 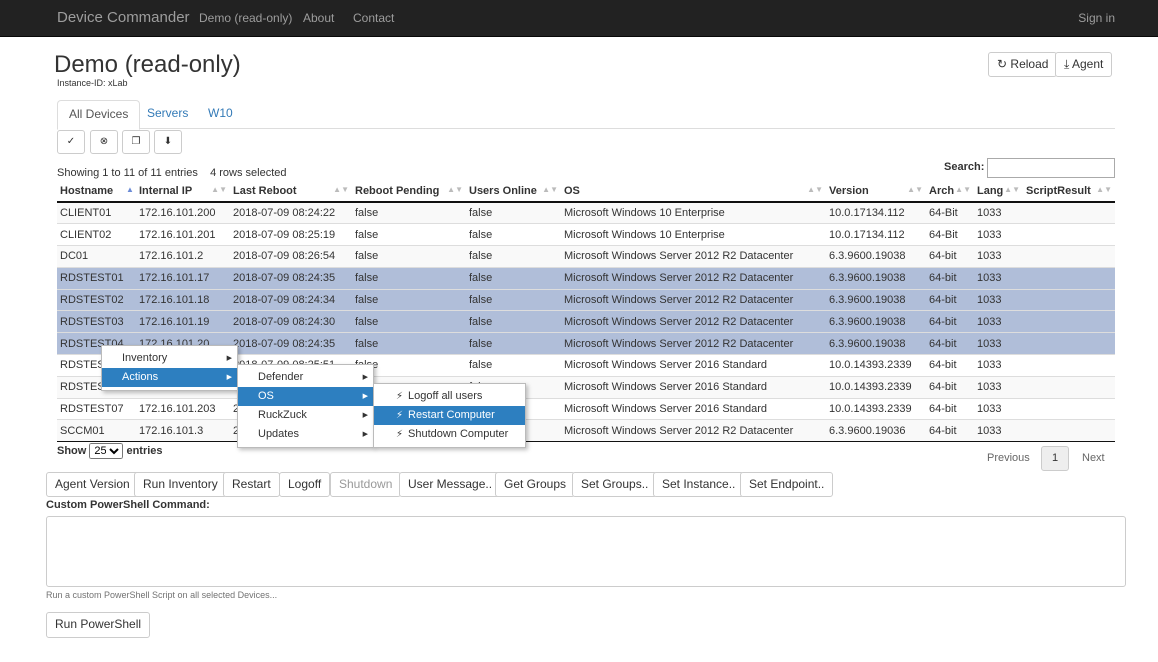 I want to click on powershell-command-input, so click(x=586, y=551).